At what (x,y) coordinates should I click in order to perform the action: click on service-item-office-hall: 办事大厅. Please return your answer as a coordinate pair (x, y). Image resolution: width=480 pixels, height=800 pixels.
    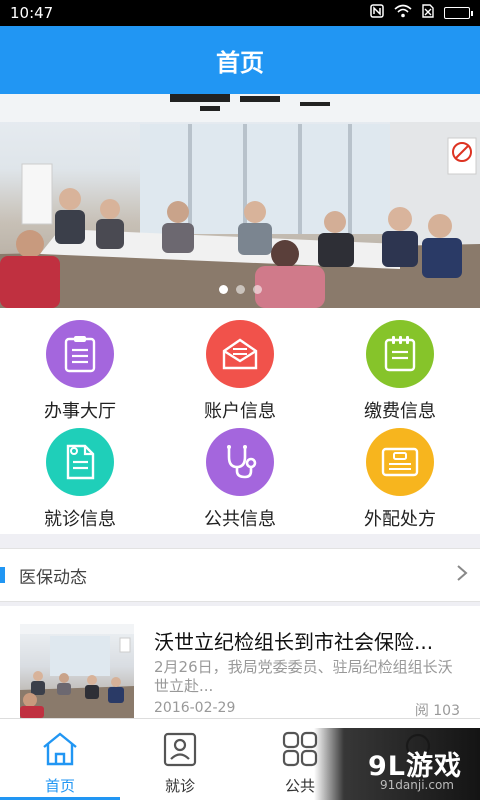
    Looking at the image, I should click on (80, 370).